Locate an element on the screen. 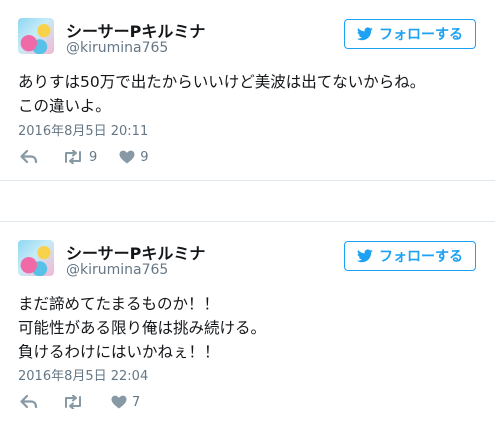 This screenshot has width=495, height=424. tweet-text-line: 可能性がある限り俺は挑み続ける。 is located at coordinates (142, 328).